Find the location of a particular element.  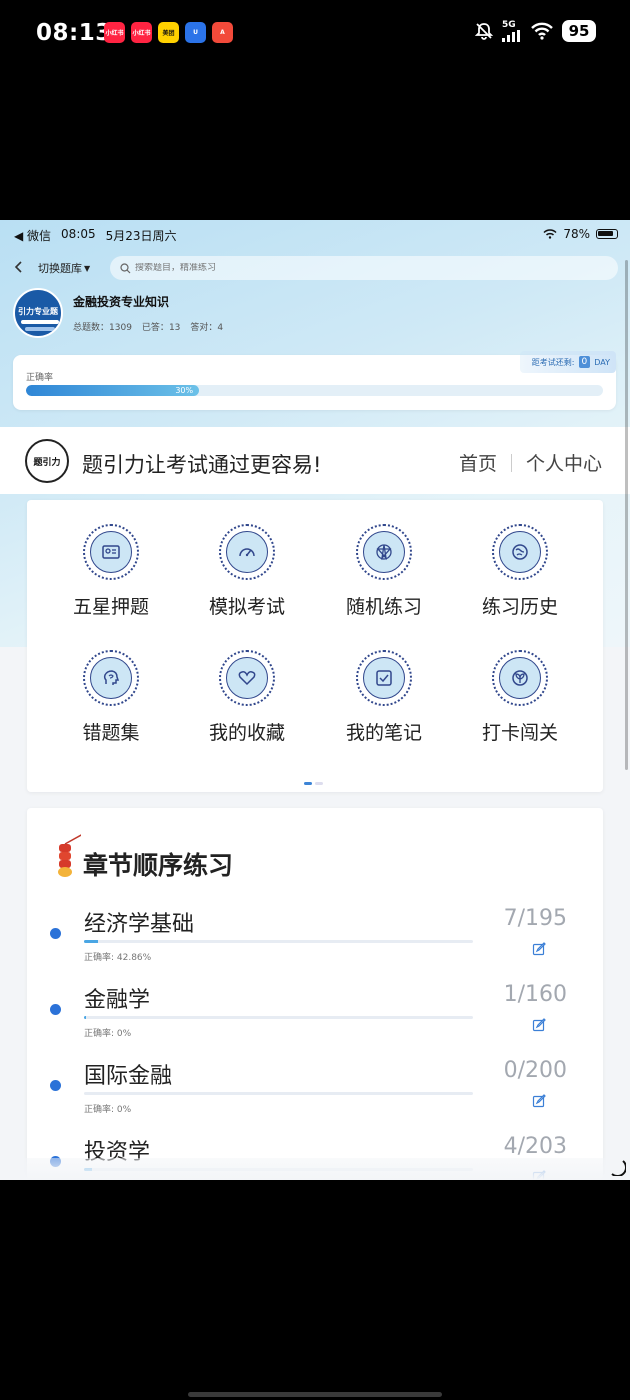

chapter-progress-fill is located at coordinates (91, 941).